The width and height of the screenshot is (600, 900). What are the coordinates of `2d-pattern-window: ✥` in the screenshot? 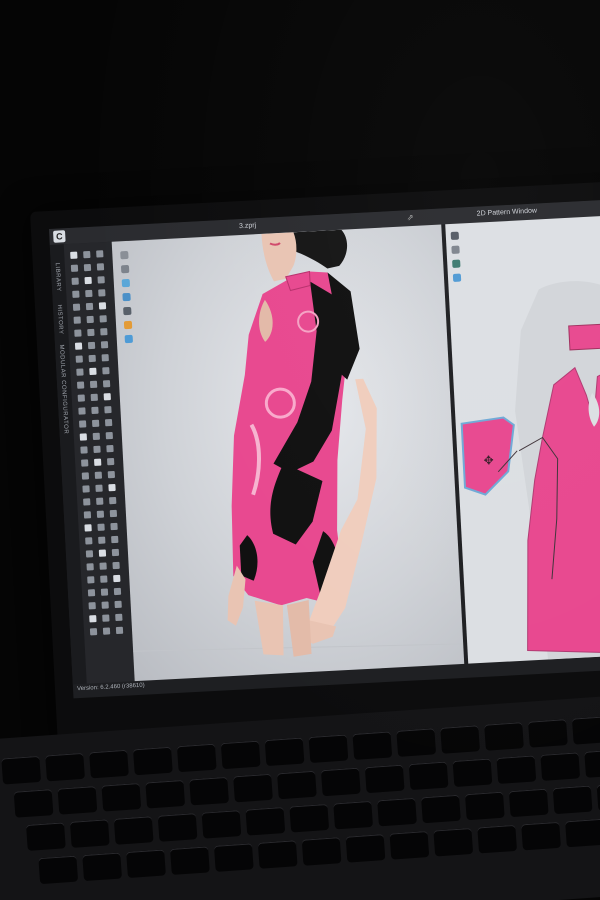 It's located at (522, 438).